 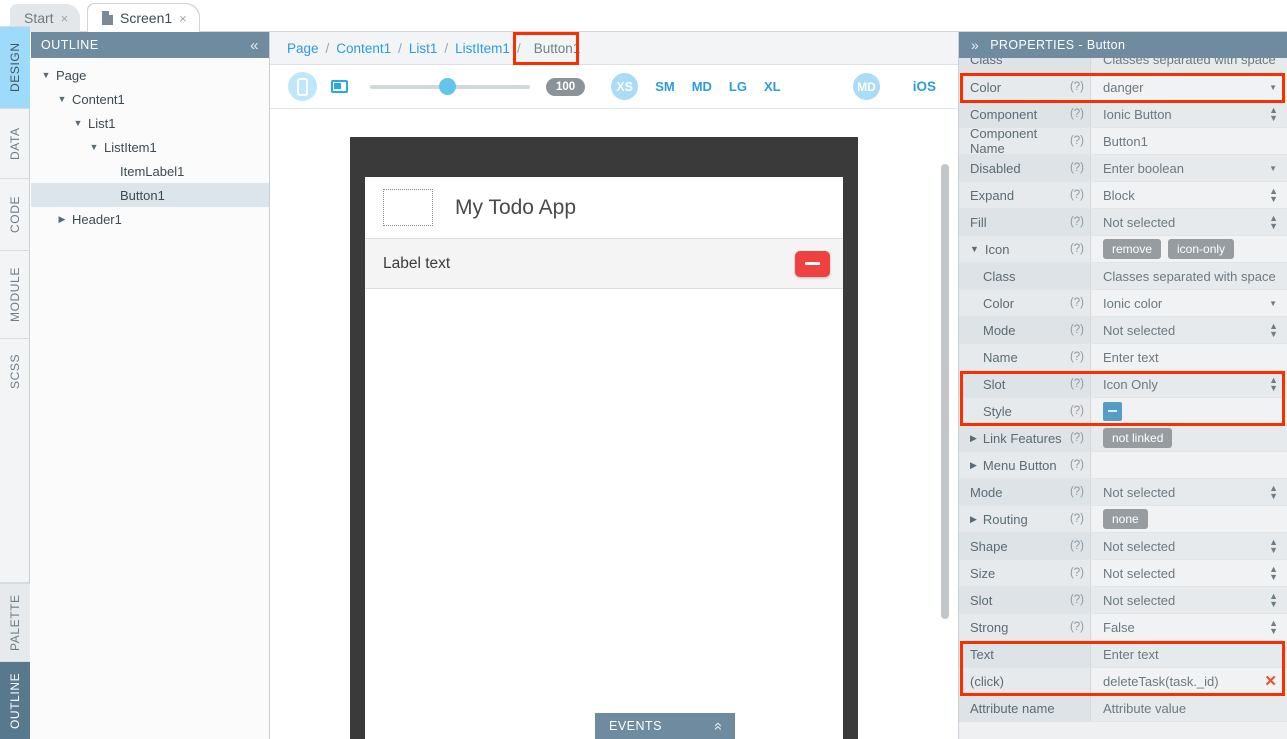 I want to click on platform-label: iOS, so click(x=924, y=86).